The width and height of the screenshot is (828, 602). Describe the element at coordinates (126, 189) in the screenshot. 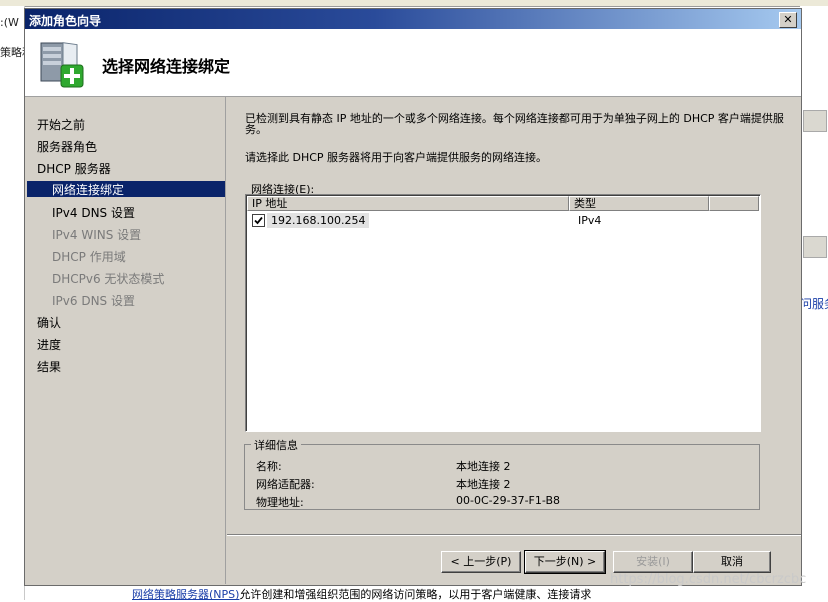

I see `nav-step-network-binding: 网络连接绑定` at that location.